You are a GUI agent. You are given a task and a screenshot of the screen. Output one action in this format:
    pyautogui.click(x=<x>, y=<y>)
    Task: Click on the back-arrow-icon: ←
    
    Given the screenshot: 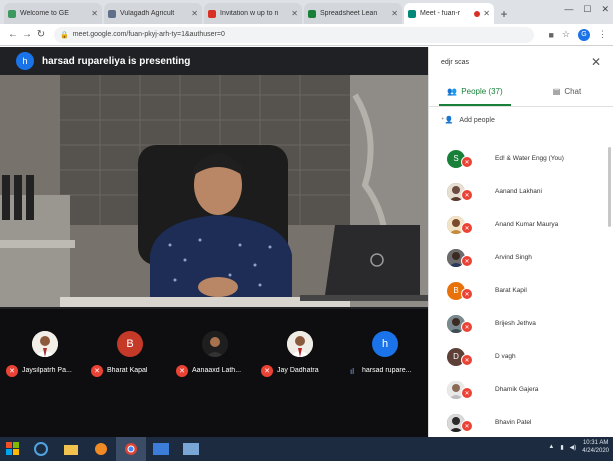 What is the action you would take?
    pyautogui.click(x=13, y=34)
    